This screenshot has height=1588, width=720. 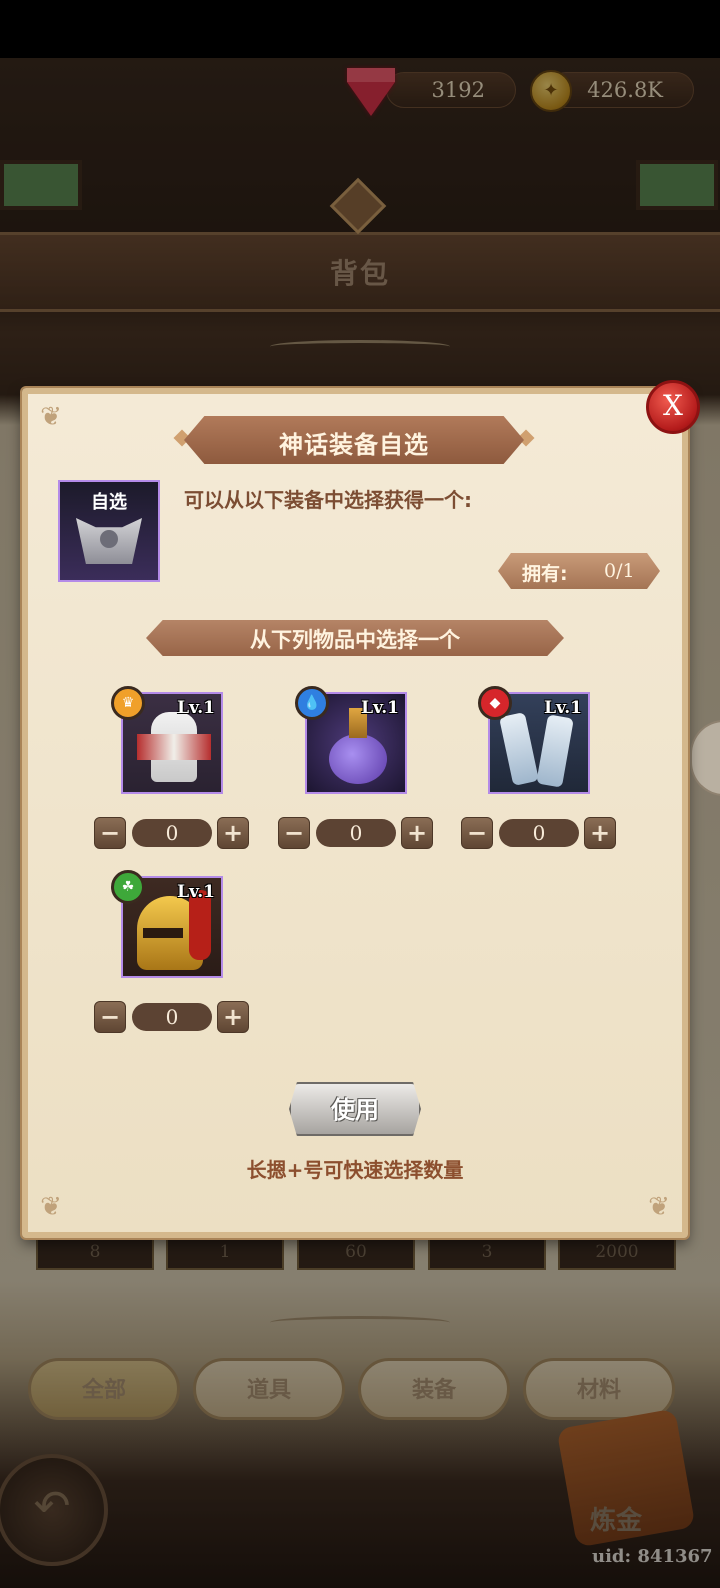 I want to click on potion-icon, so click(x=358, y=759).